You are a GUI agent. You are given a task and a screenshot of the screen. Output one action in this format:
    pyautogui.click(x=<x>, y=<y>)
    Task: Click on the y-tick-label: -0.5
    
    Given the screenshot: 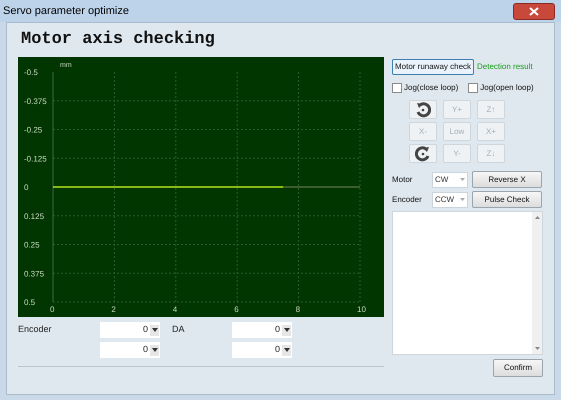 What is the action you would take?
    pyautogui.click(x=31, y=72)
    